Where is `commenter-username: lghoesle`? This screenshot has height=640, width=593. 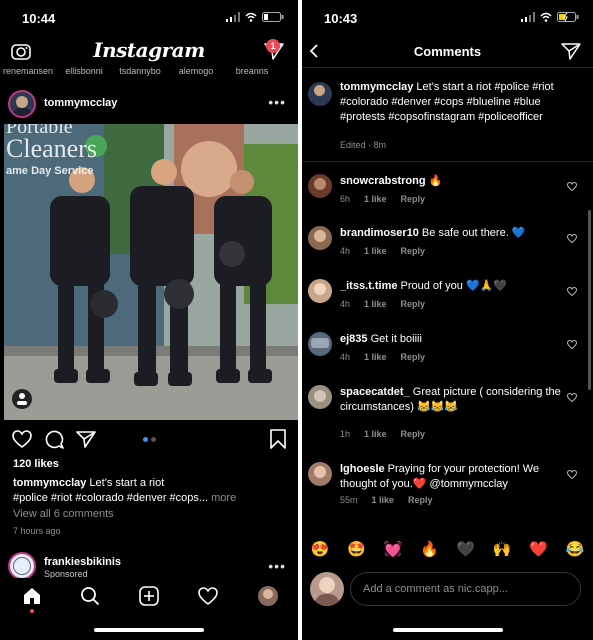 commenter-username: lghoesle is located at coordinates (362, 469).